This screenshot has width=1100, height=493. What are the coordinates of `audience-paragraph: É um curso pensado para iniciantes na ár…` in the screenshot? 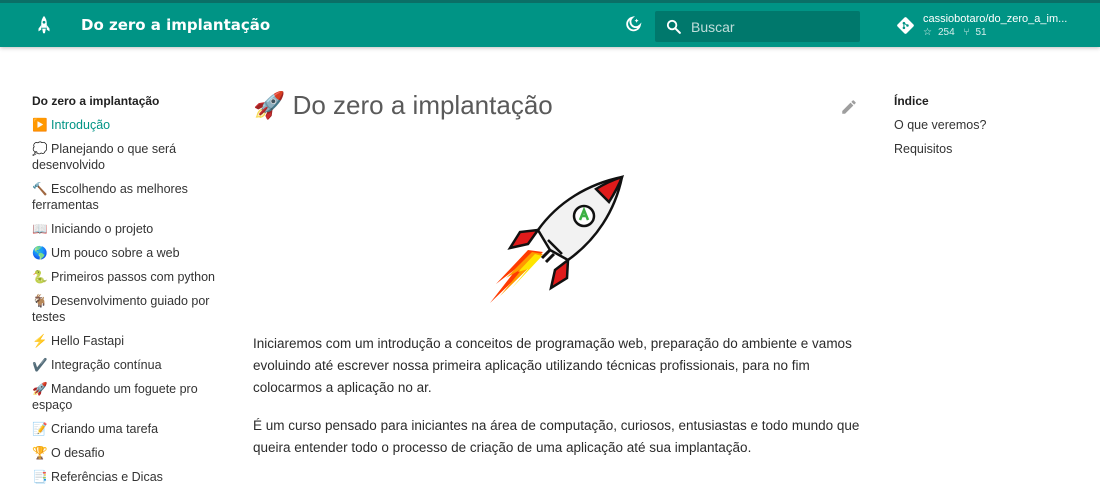 It's located at (556, 436).